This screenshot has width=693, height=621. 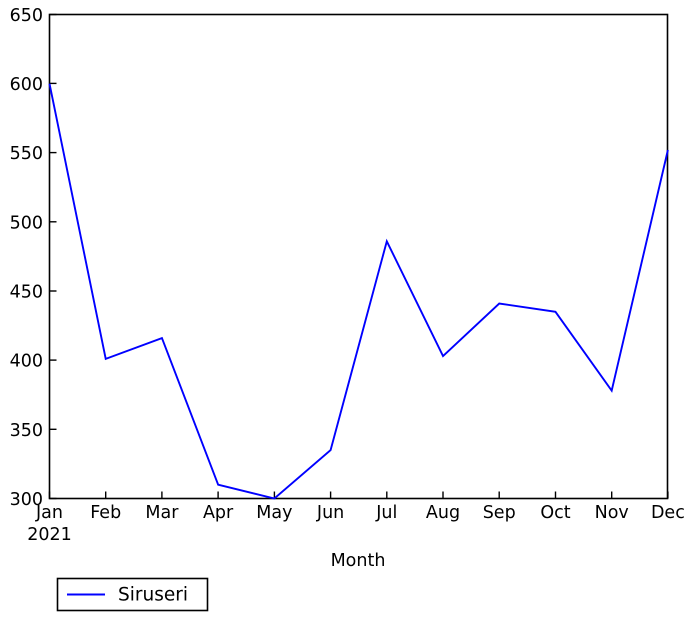 I want to click on x-tick-label-oct: Oct, so click(x=555, y=513).